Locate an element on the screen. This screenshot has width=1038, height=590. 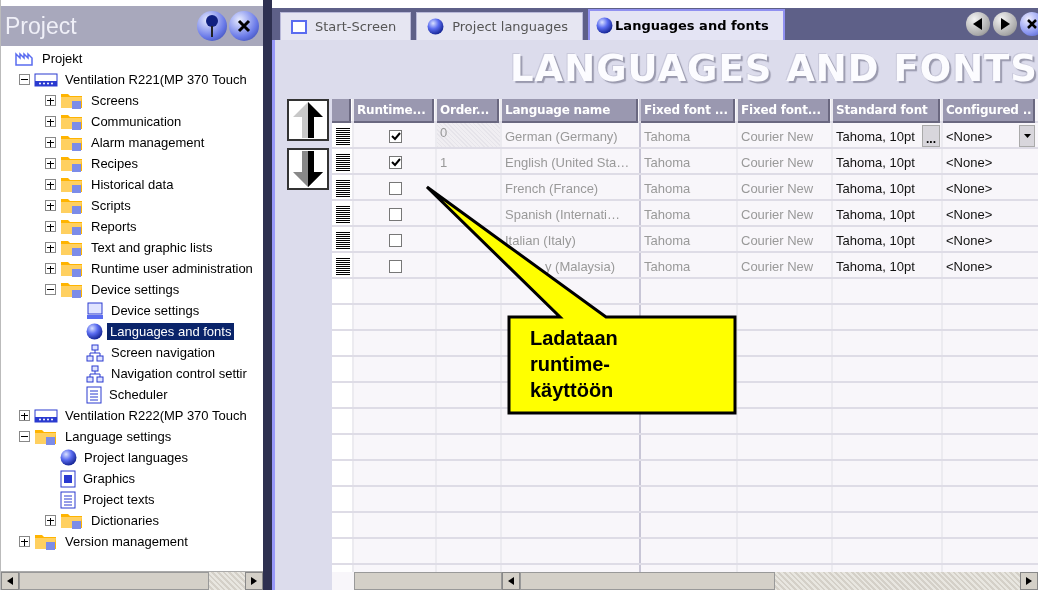
tree-item: Project languages is located at coordinates (136, 457).